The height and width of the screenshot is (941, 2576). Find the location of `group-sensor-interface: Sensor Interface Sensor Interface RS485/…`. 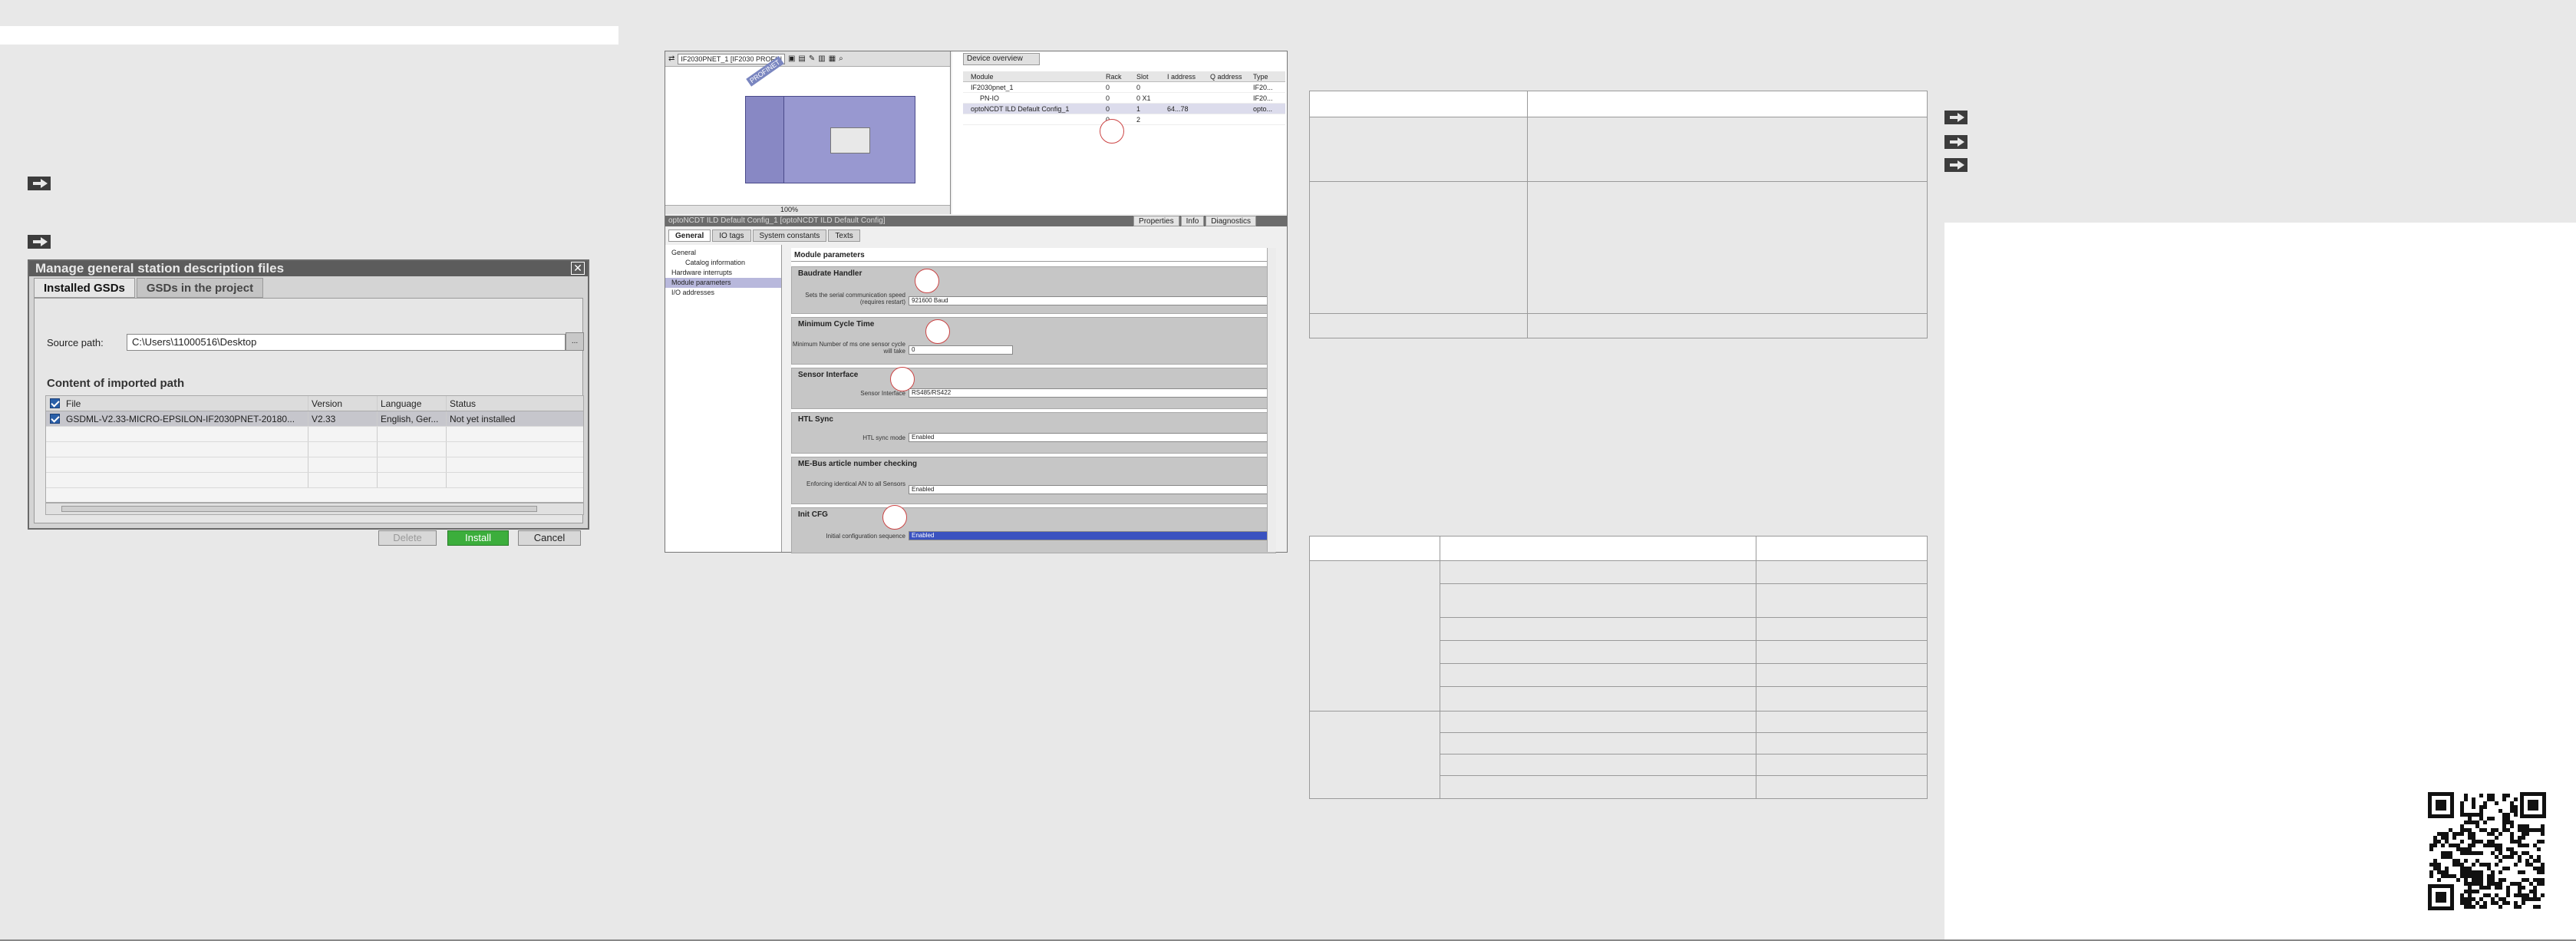

group-sensor-interface: Sensor Interface Sensor Interface RS485/… is located at coordinates (1033, 388).